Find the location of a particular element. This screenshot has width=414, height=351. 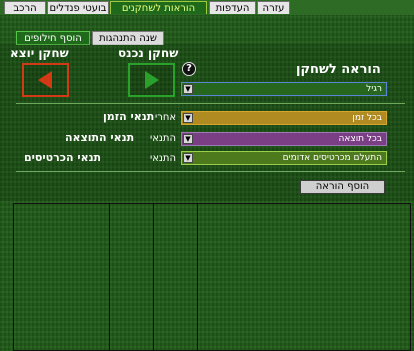

result-condition-select: ▼ בכל תוצאה is located at coordinates (284, 139).